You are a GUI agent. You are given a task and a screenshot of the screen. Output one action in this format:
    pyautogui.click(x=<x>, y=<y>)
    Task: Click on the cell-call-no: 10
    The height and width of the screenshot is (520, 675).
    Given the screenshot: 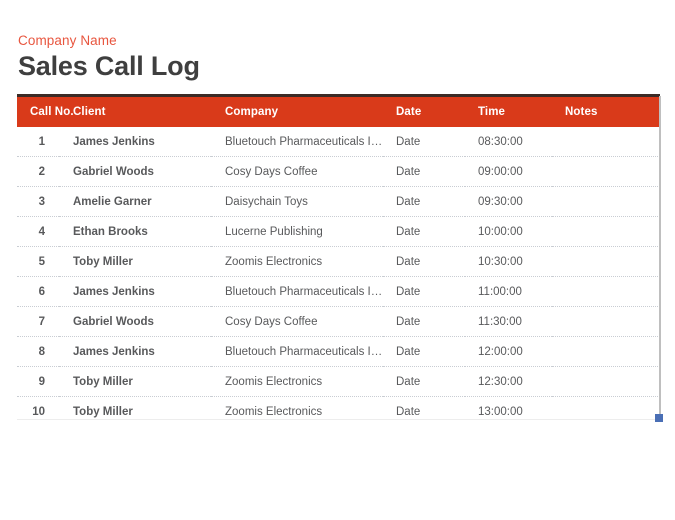 What is the action you would take?
    pyautogui.click(x=38, y=412)
    